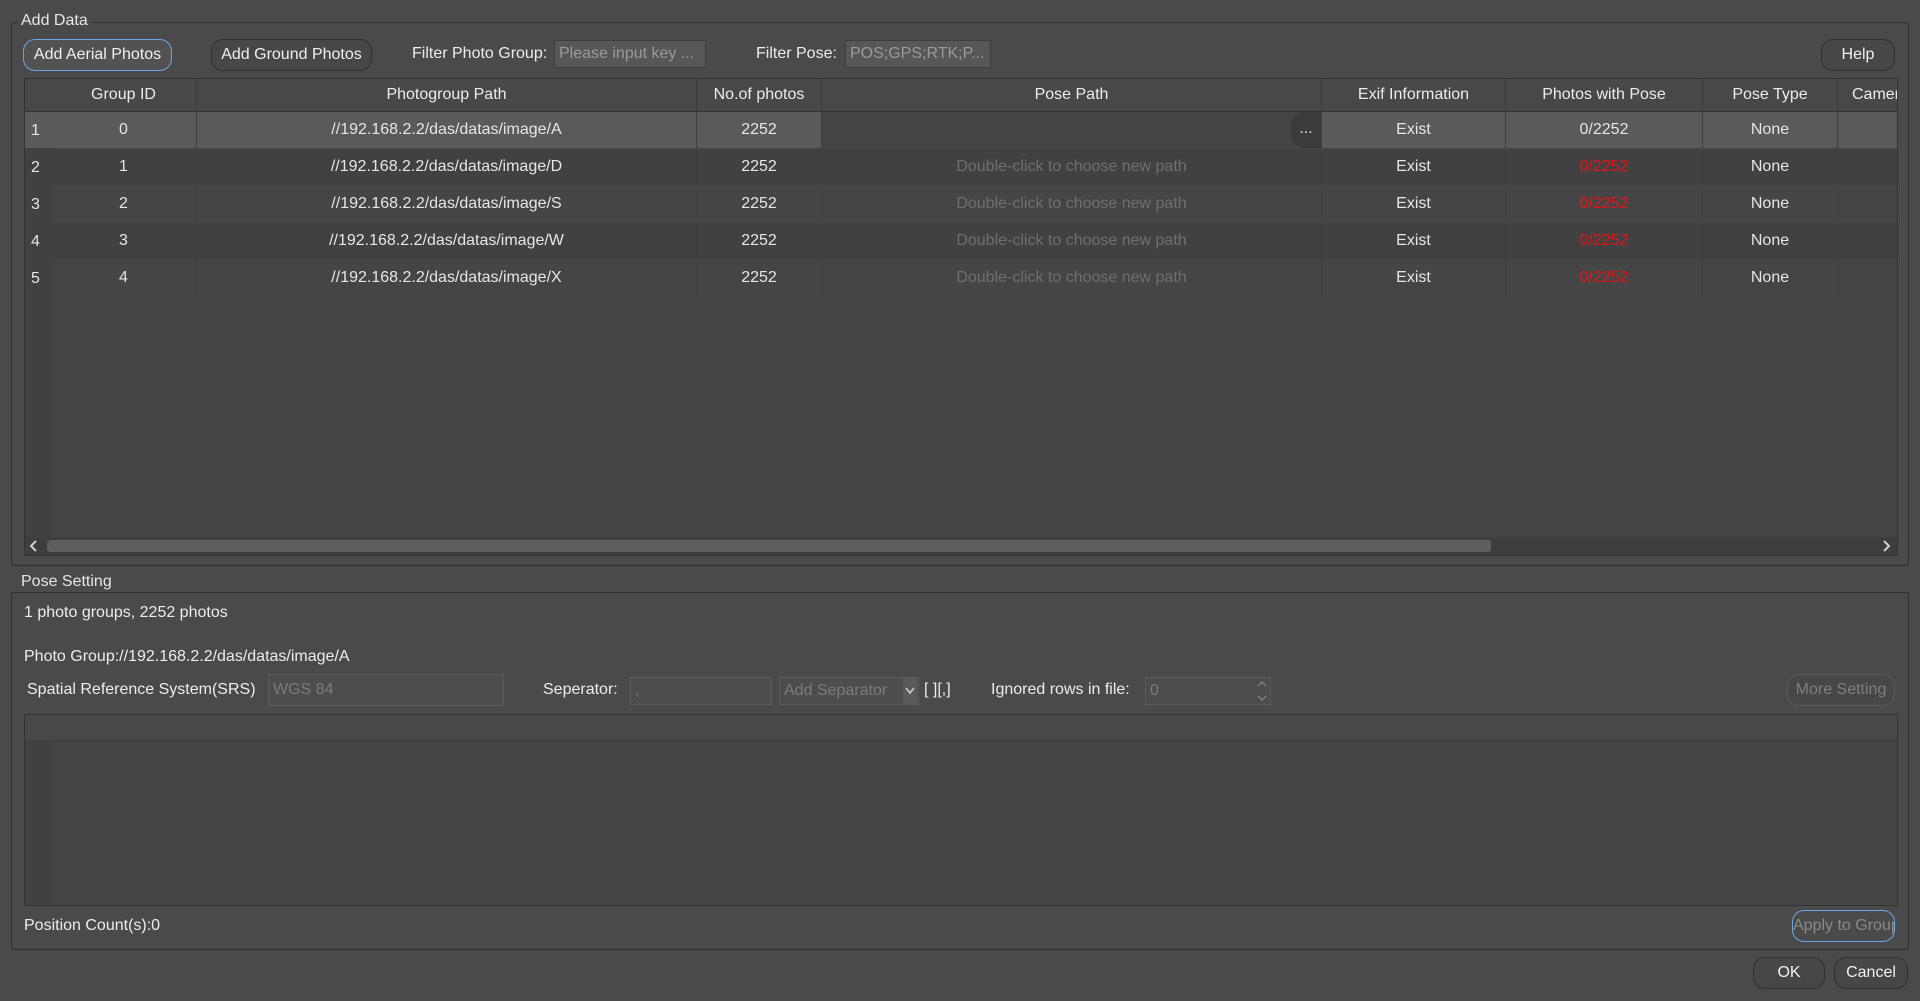 This screenshot has height=1001, width=1920. What do you see at coordinates (1154, 690) in the screenshot?
I see `ignored-rows-value: 0` at bounding box center [1154, 690].